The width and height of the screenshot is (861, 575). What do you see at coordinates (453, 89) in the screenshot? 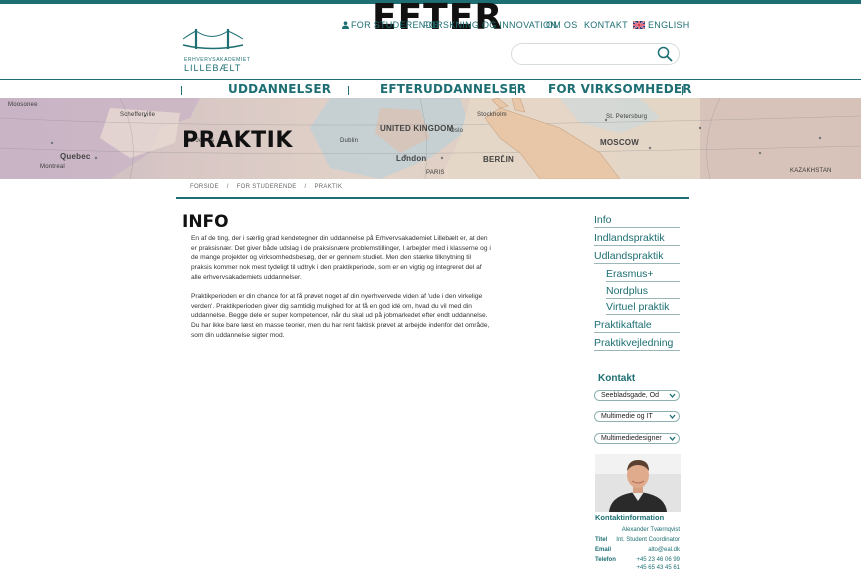
I see `nav-efteruddannelser: EFTERUDDANNELSER` at bounding box center [453, 89].